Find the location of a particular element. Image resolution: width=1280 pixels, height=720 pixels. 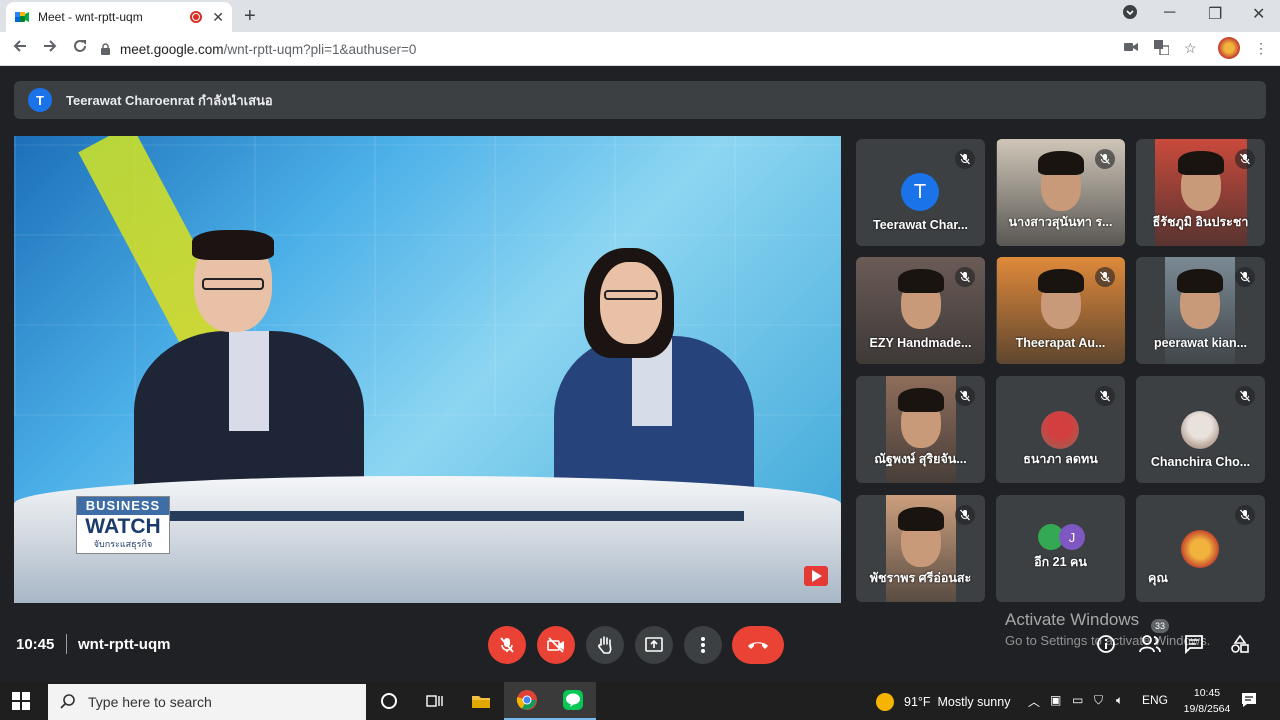

microphone-off-button is located at coordinates (507, 645).